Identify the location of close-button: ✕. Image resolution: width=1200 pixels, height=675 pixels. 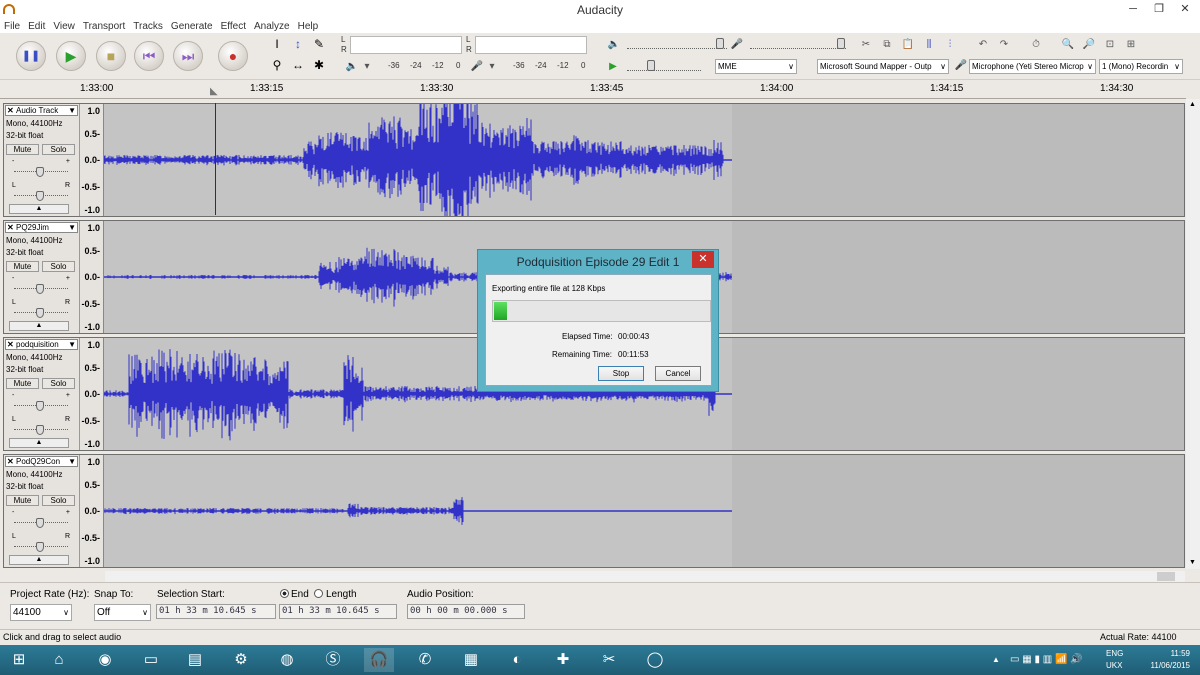
(1185, 10).